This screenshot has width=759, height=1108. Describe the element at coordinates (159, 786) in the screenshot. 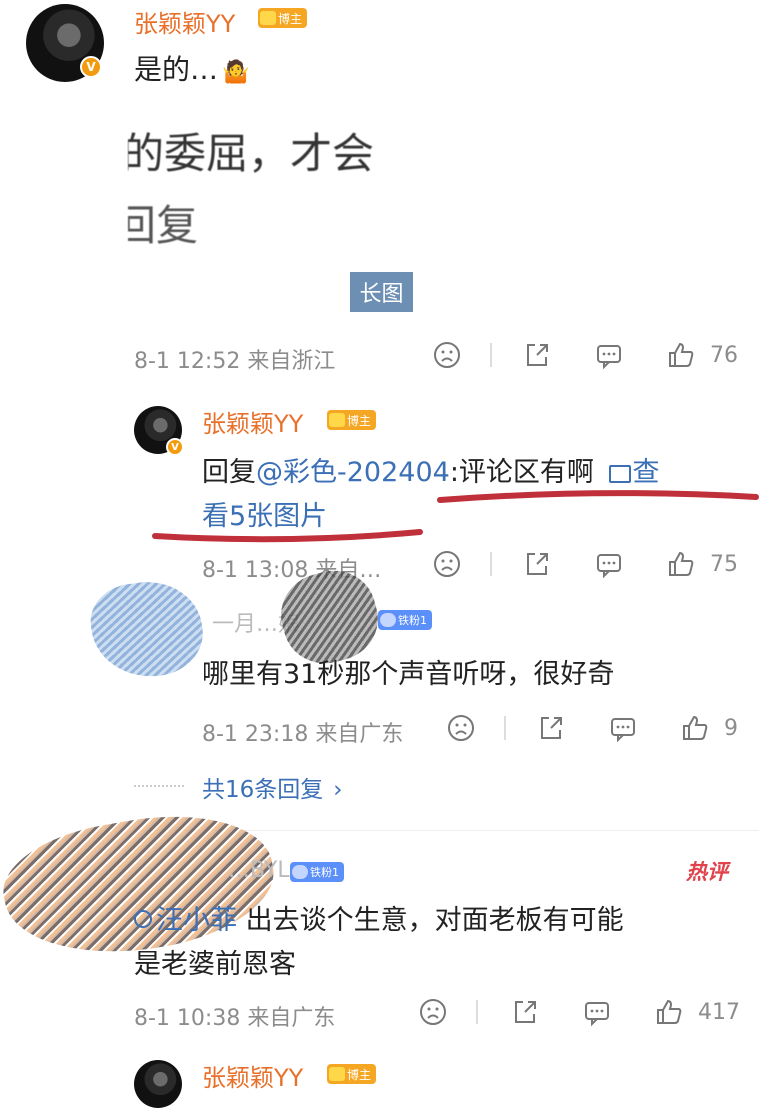

I see `dotted-separator` at that location.